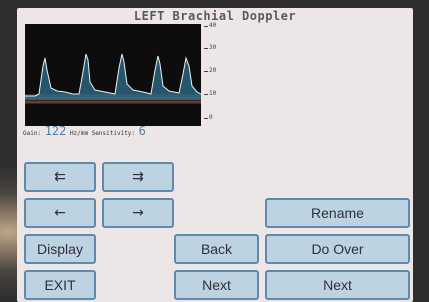 The height and width of the screenshot is (302, 429). I want to click on scale-label: 40, so click(213, 25).